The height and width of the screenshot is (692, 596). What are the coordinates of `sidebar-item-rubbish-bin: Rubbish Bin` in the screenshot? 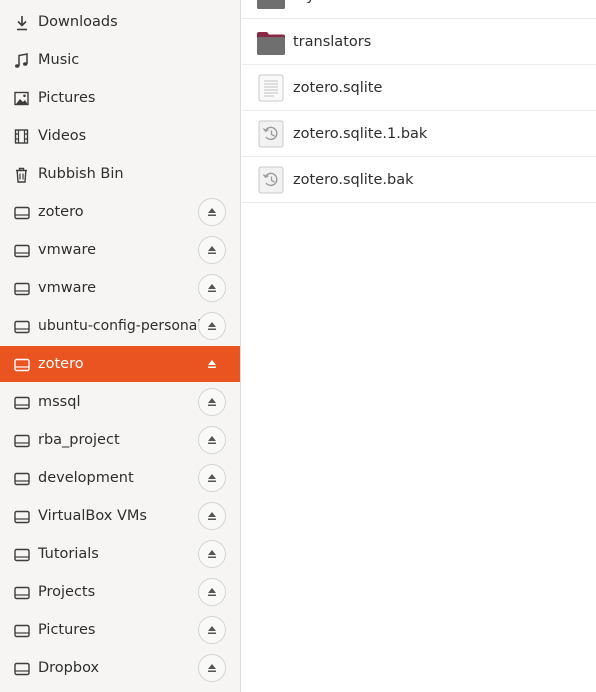 It's located at (120, 174).